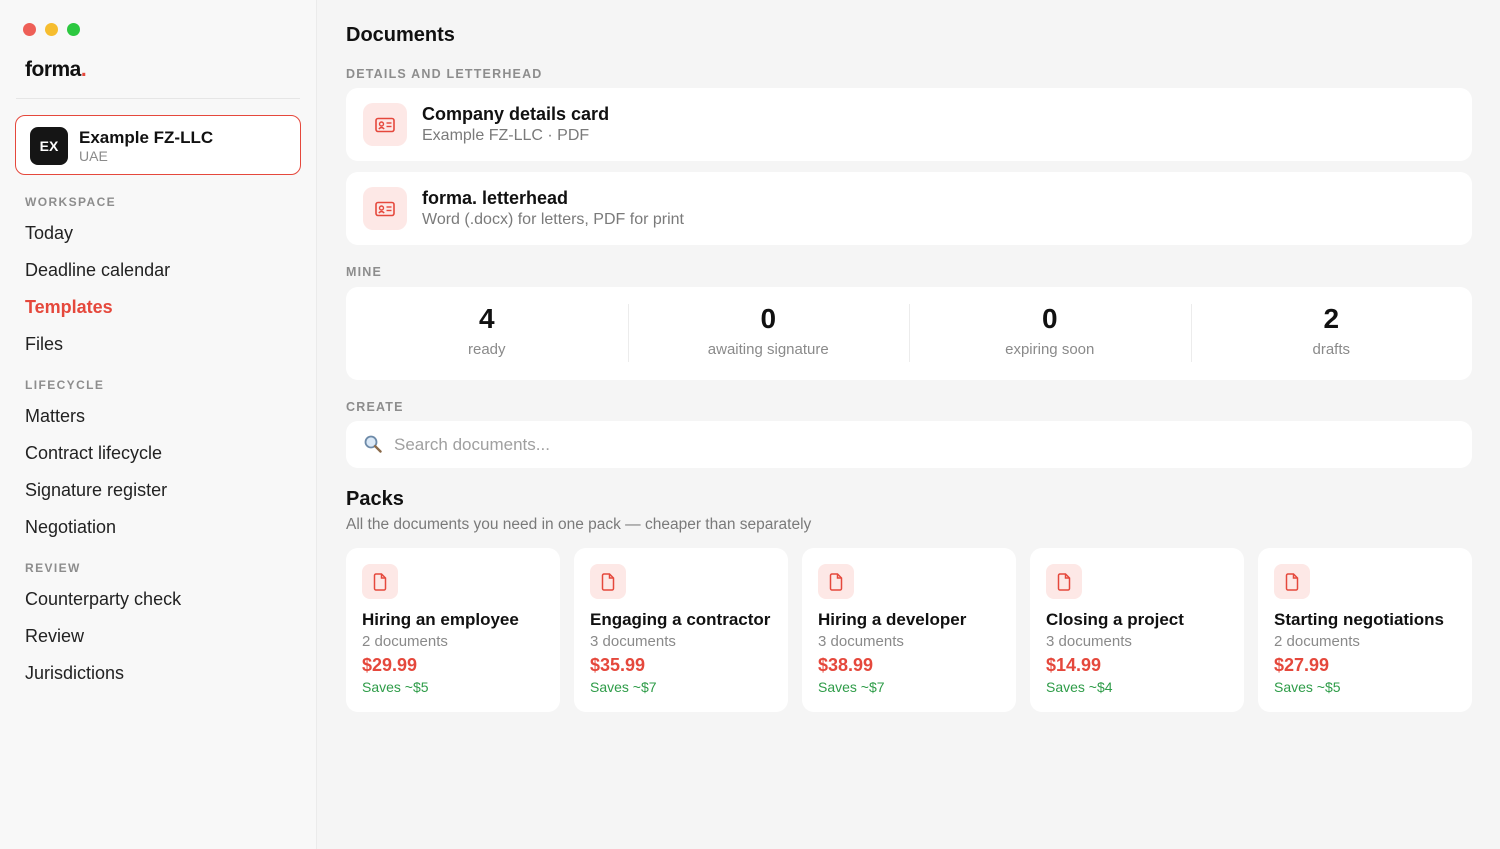  What do you see at coordinates (618, 665) in the screenshot?
I see `pack-price: $35.99` at bounding box center [618, 665].